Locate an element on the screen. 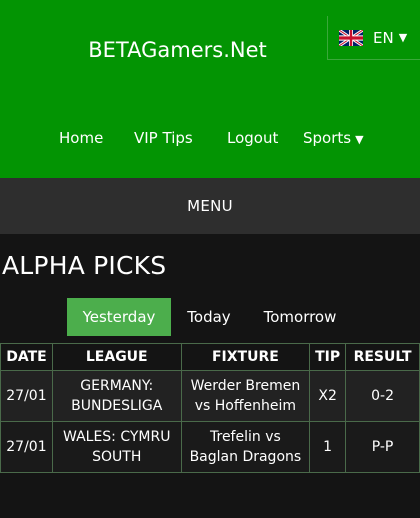 The height and width of the screenshot is (518, 420). uk-flag-icon is located at coordinates (351, 37).